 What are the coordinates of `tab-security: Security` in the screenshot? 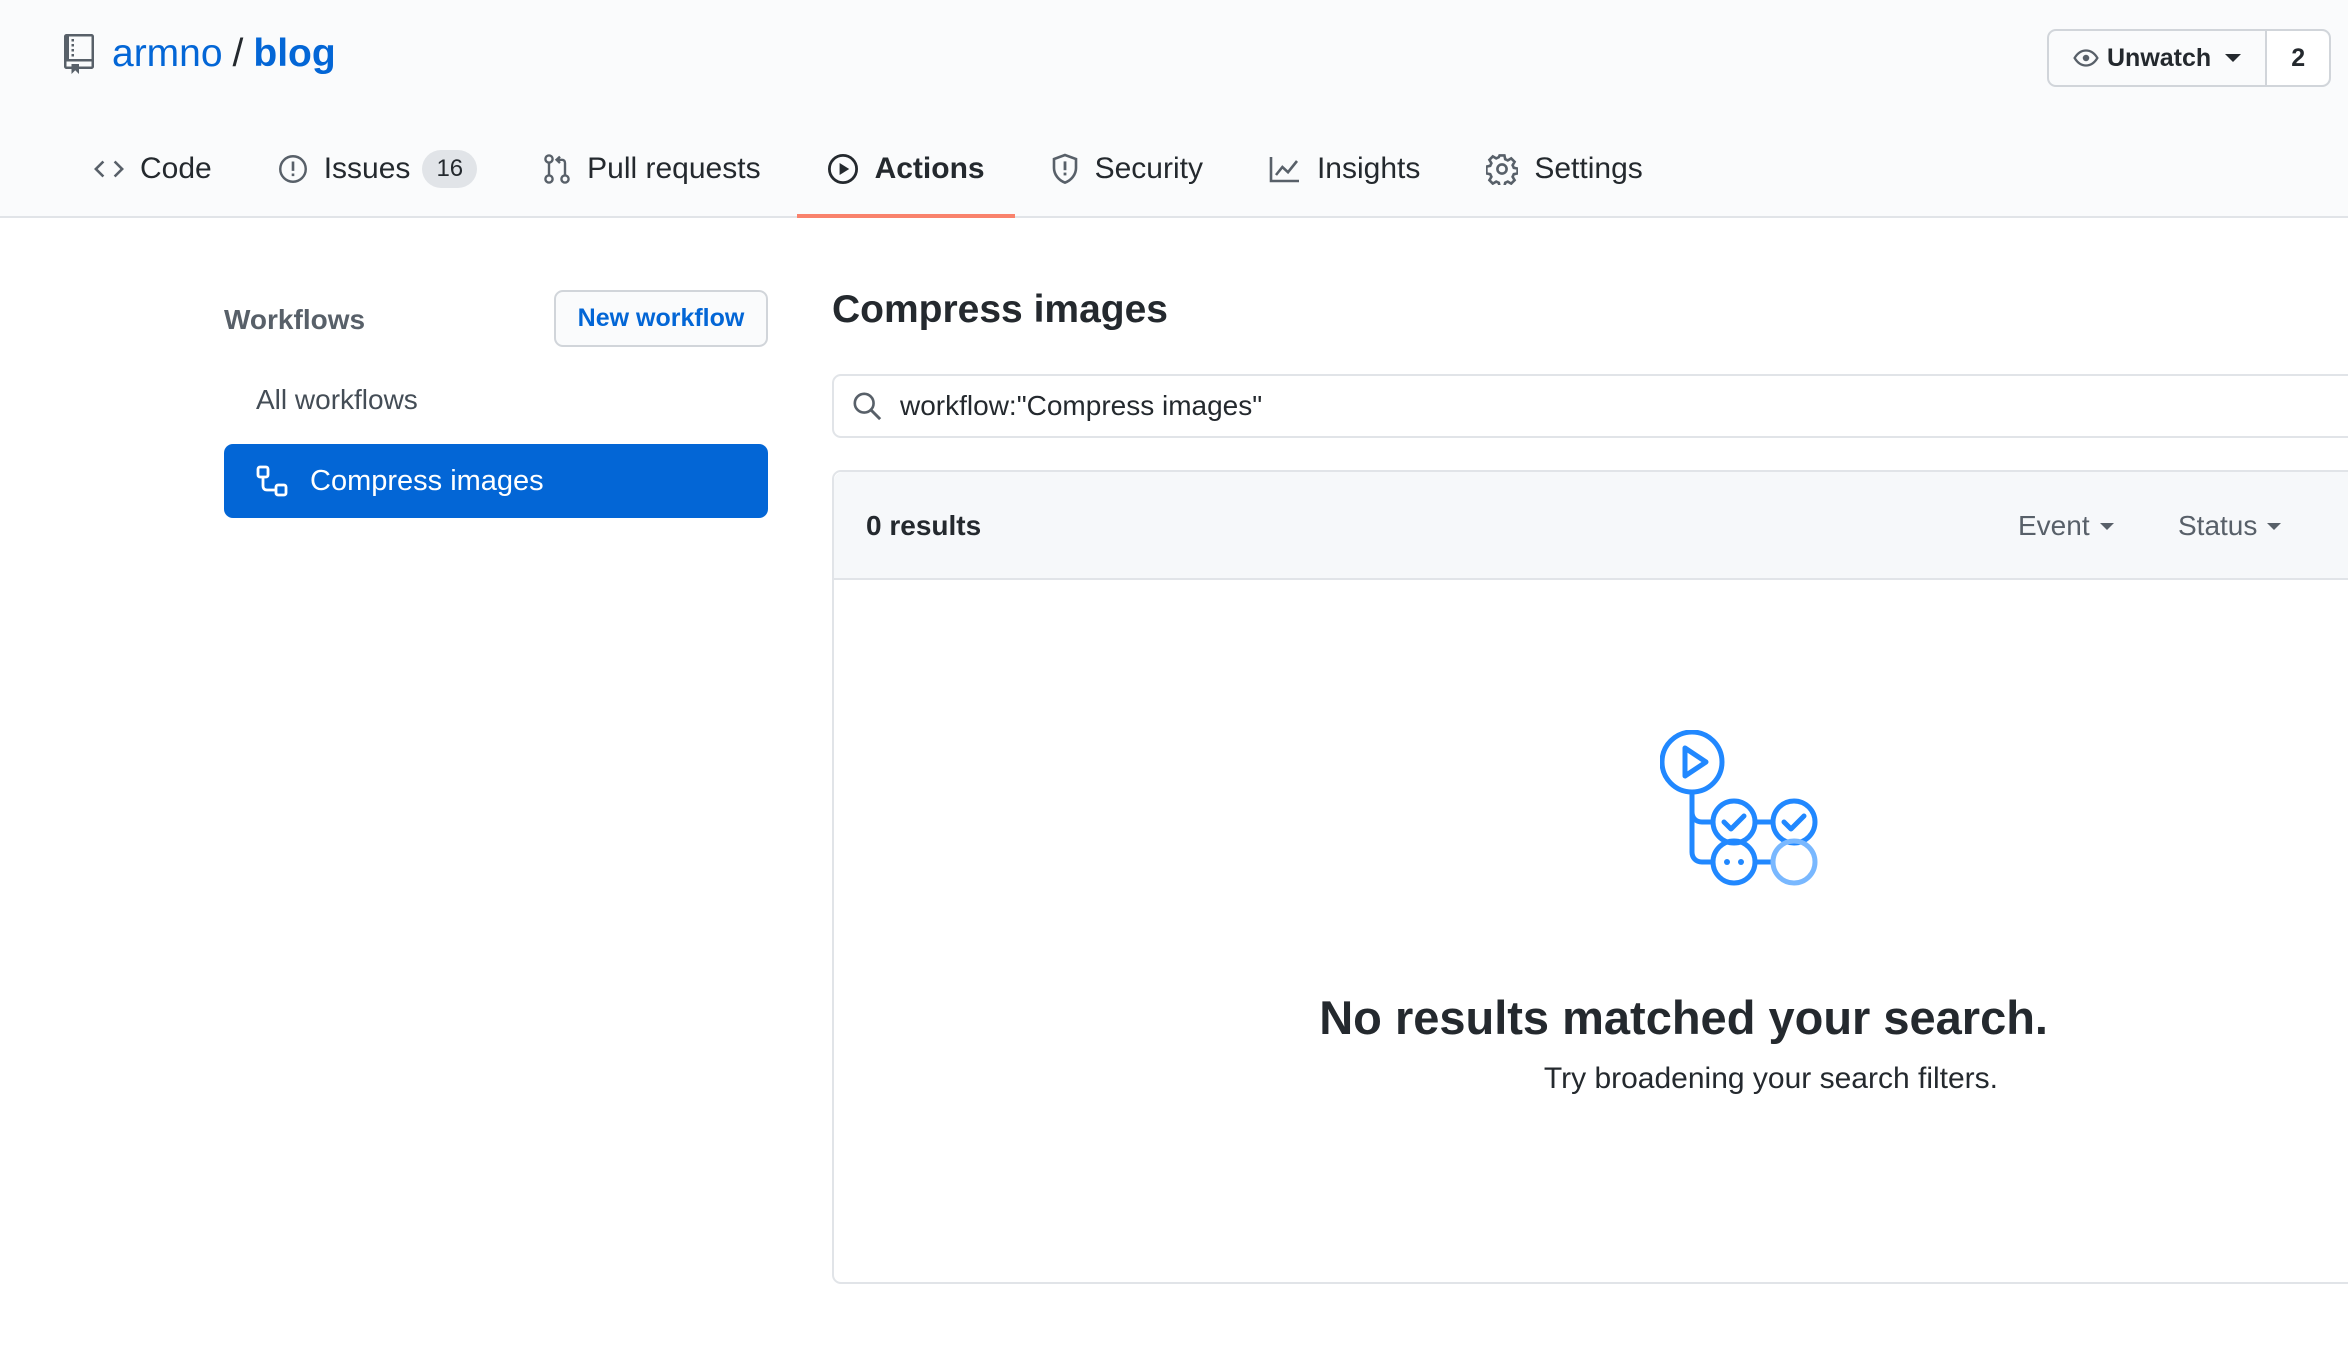 It's located at (1127, 169).